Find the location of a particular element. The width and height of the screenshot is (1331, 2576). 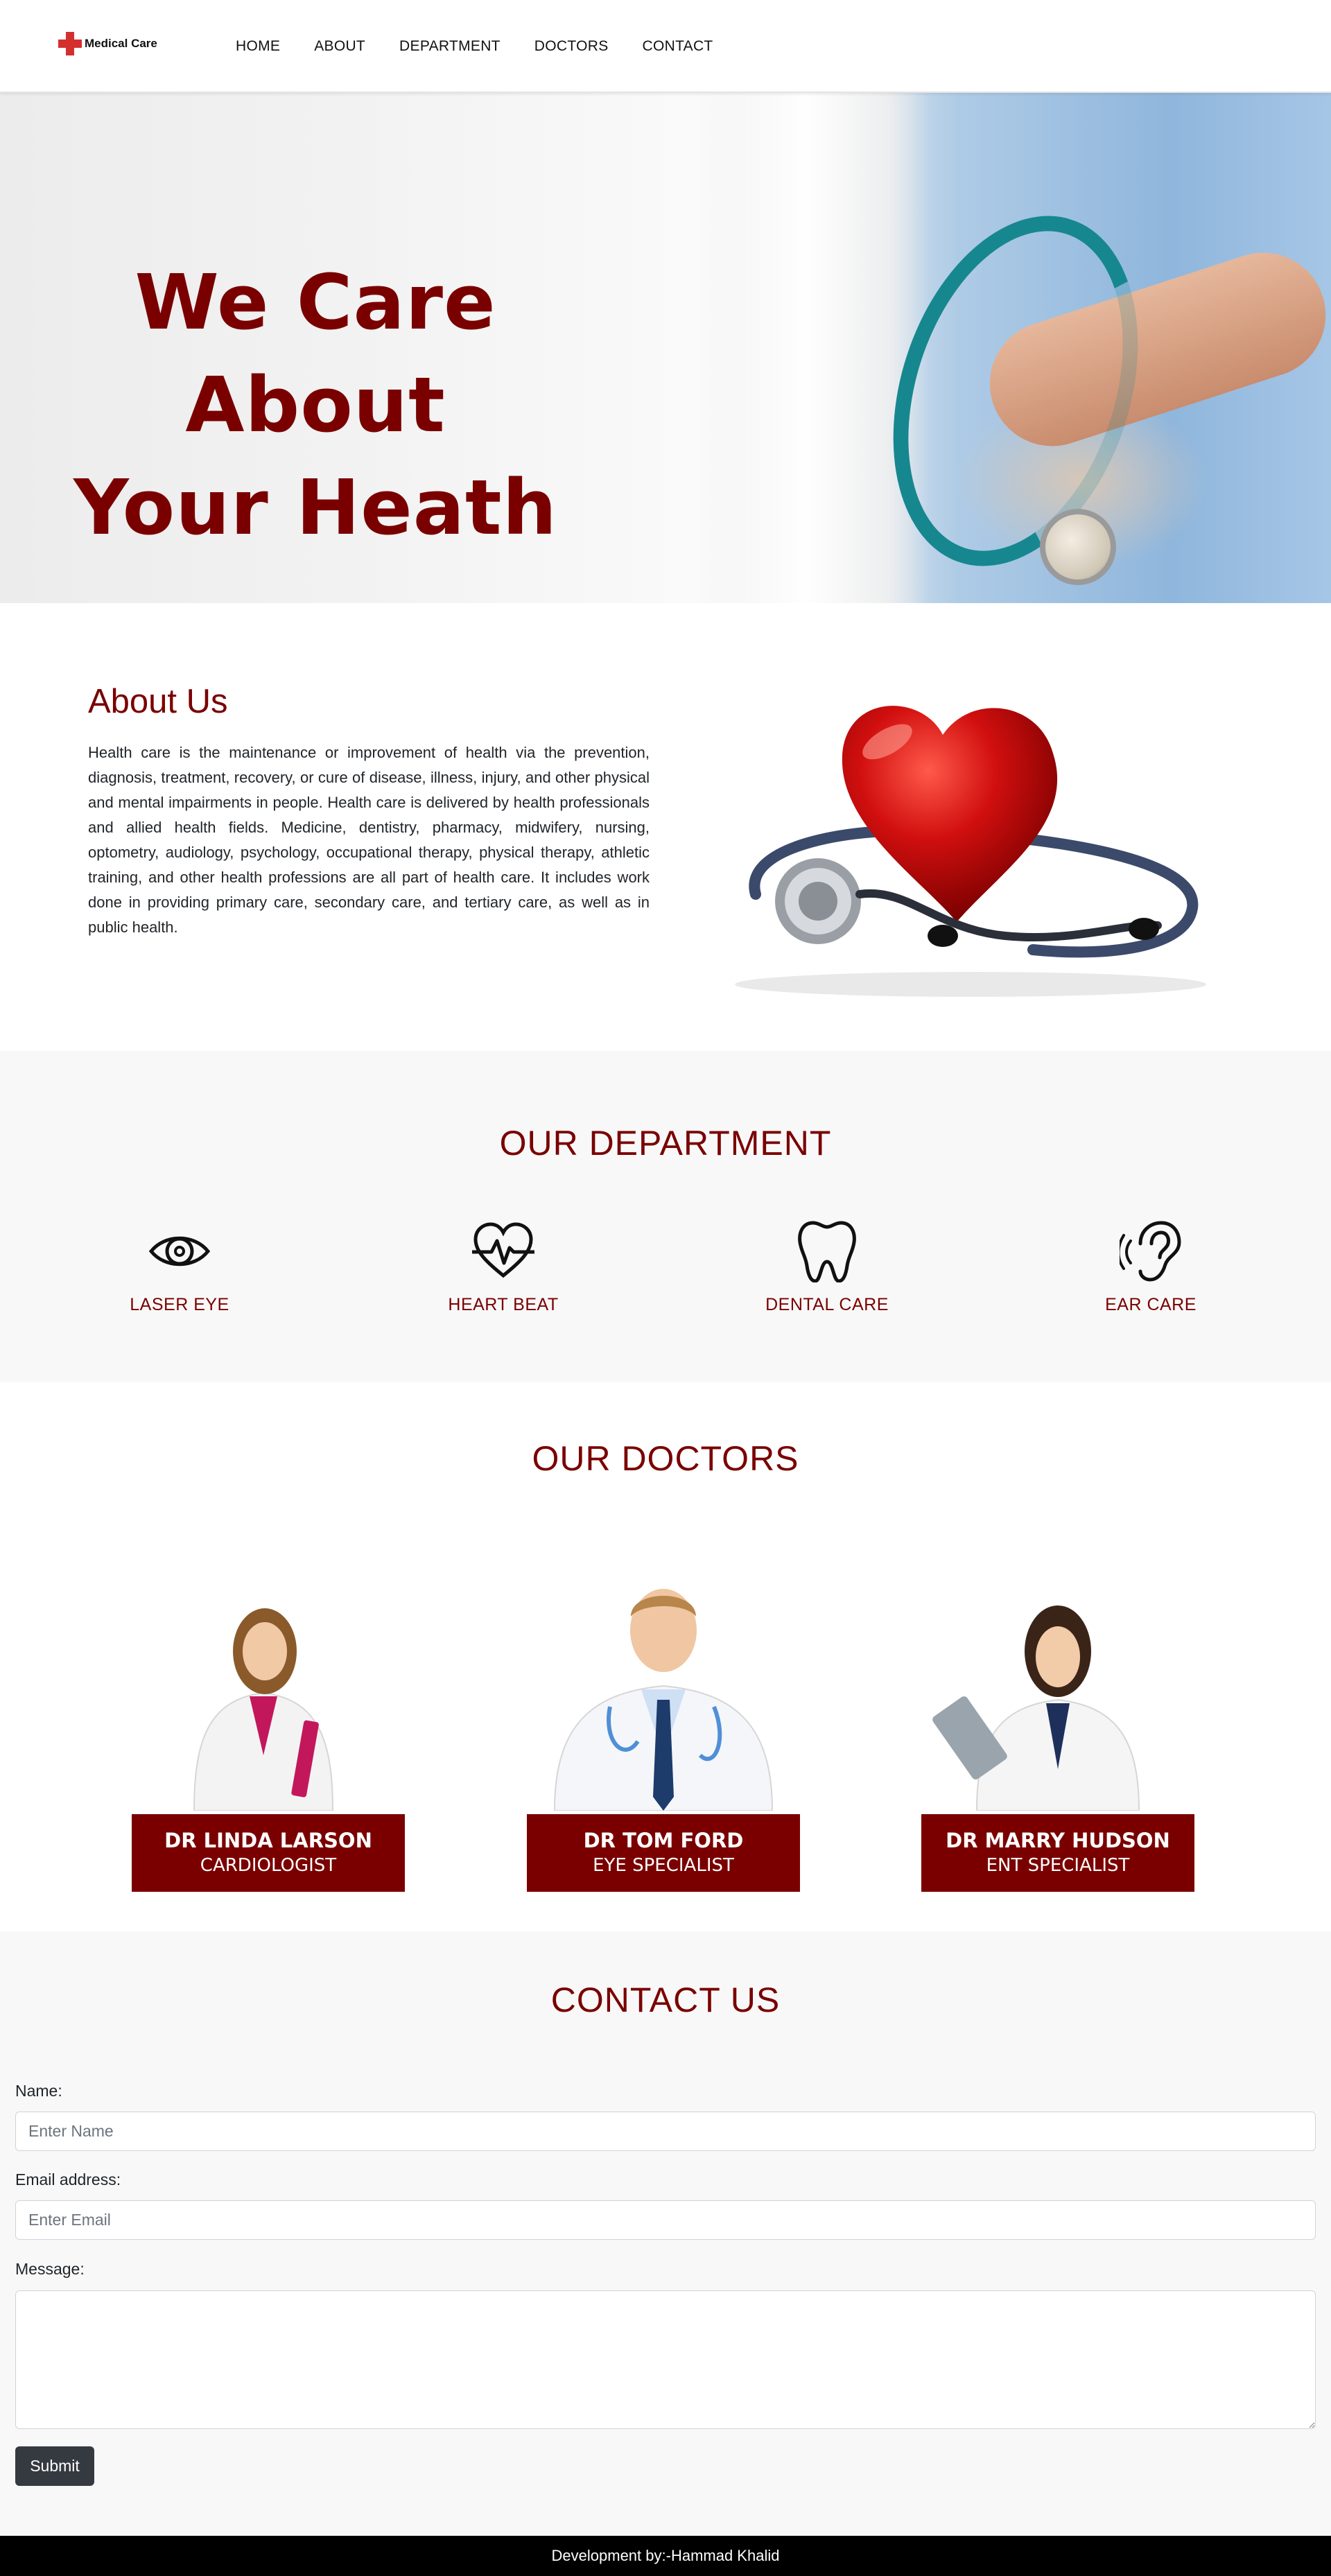

eye-icon is located at coordinates (179, 1251).